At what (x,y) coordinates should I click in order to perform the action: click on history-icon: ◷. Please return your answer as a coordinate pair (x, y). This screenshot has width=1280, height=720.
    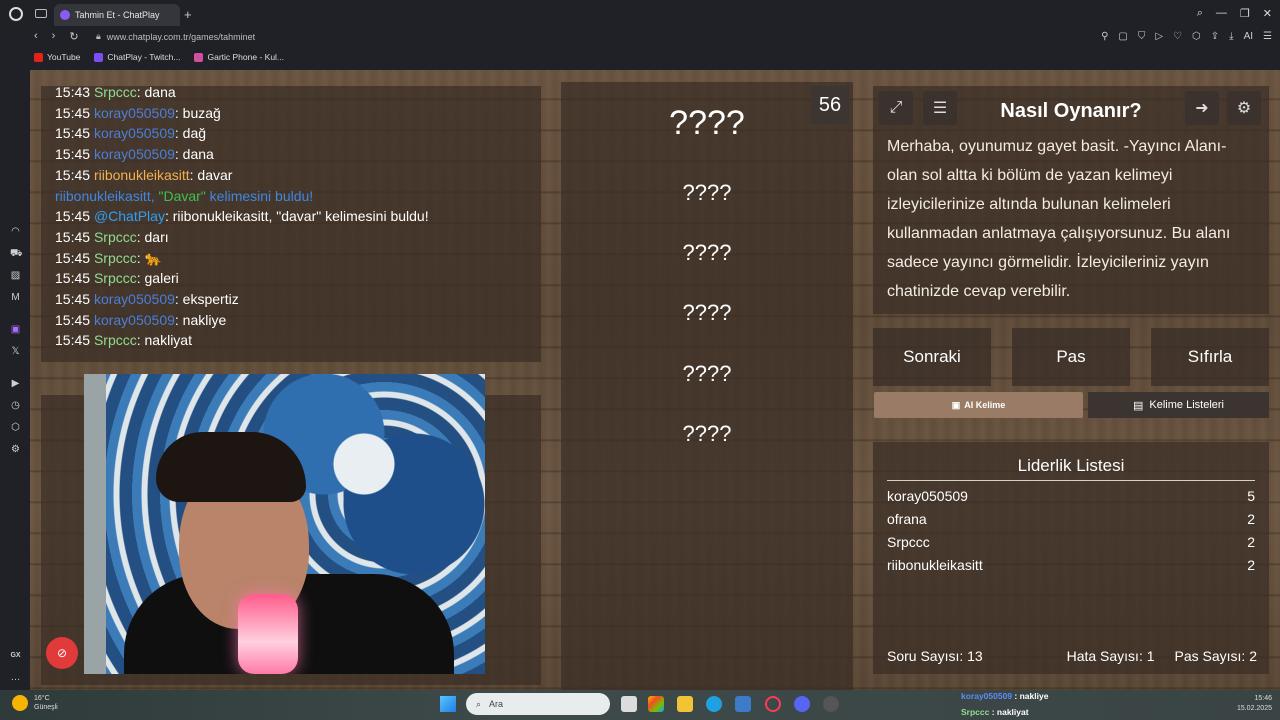
    Looking at the image, I should click on (15, 405).